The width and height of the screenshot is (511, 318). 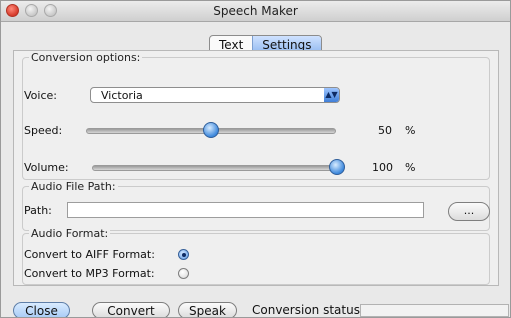 What do you see at coordinates (211, 130) in the screenshot?
I see `speed-slider-thumb` at bounding box center [211, 130].